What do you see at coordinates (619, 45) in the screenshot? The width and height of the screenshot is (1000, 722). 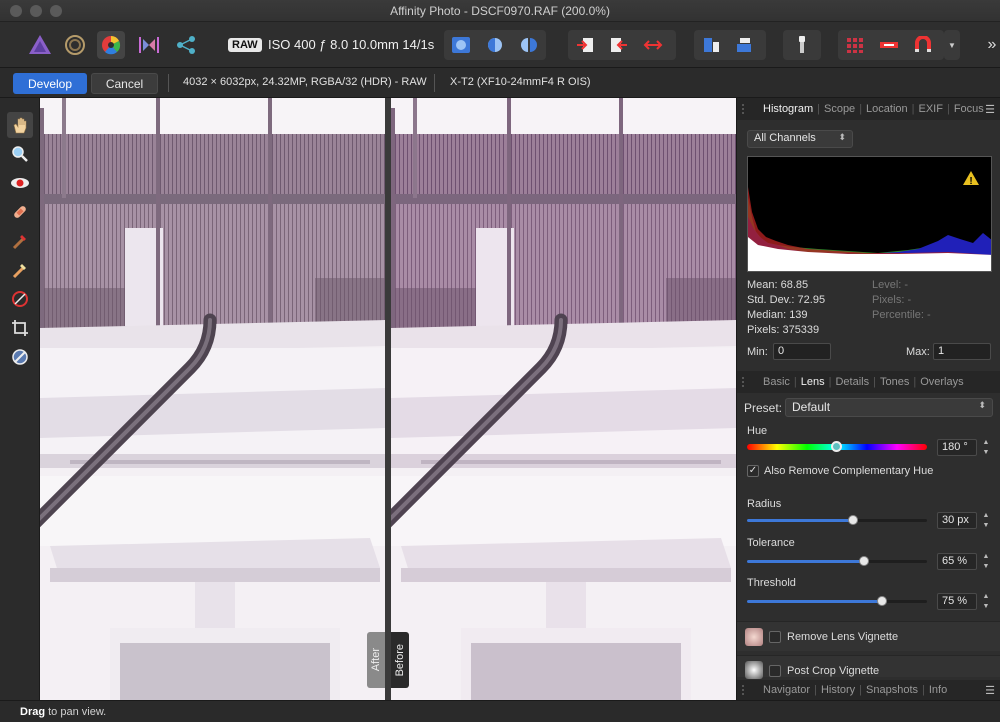 I see `rotate-left-icon` at bounding box center [619, 45].